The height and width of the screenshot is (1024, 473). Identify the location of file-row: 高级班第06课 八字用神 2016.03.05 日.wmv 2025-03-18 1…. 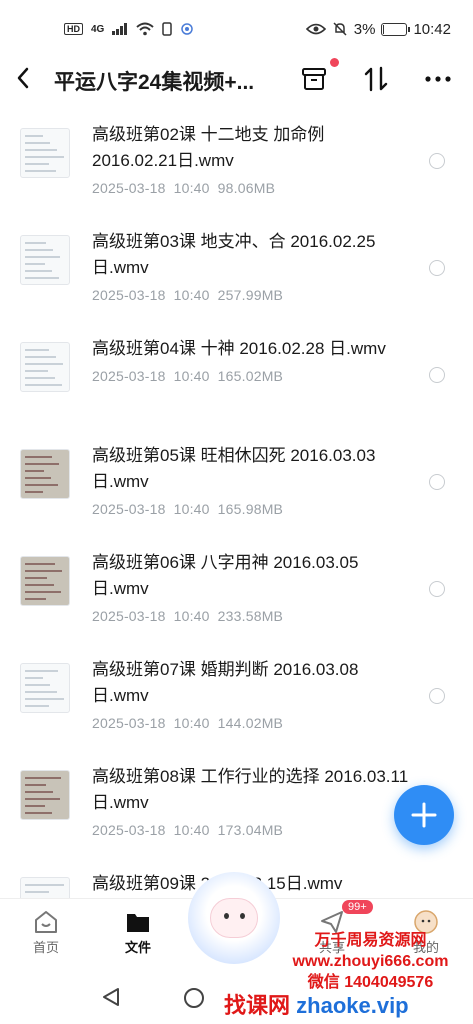
(236, 589).